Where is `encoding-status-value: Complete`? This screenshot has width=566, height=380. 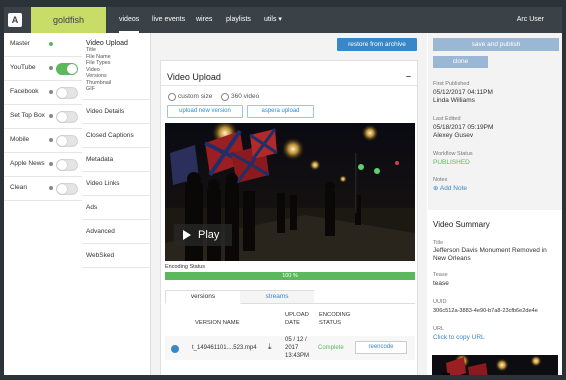 encoding-status-value: Complete is located at coordinates (331, 348).